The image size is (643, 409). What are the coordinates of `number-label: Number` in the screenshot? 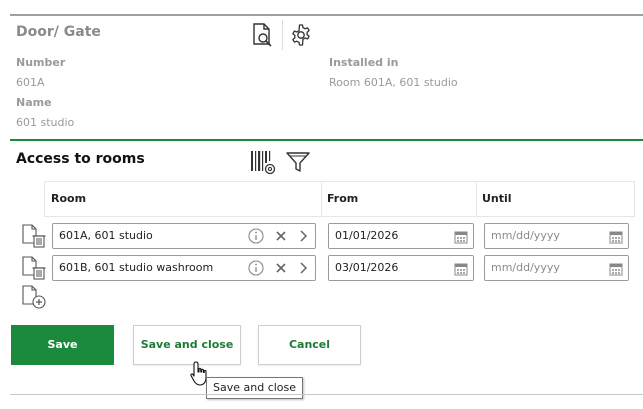 It's located at (41, 62).